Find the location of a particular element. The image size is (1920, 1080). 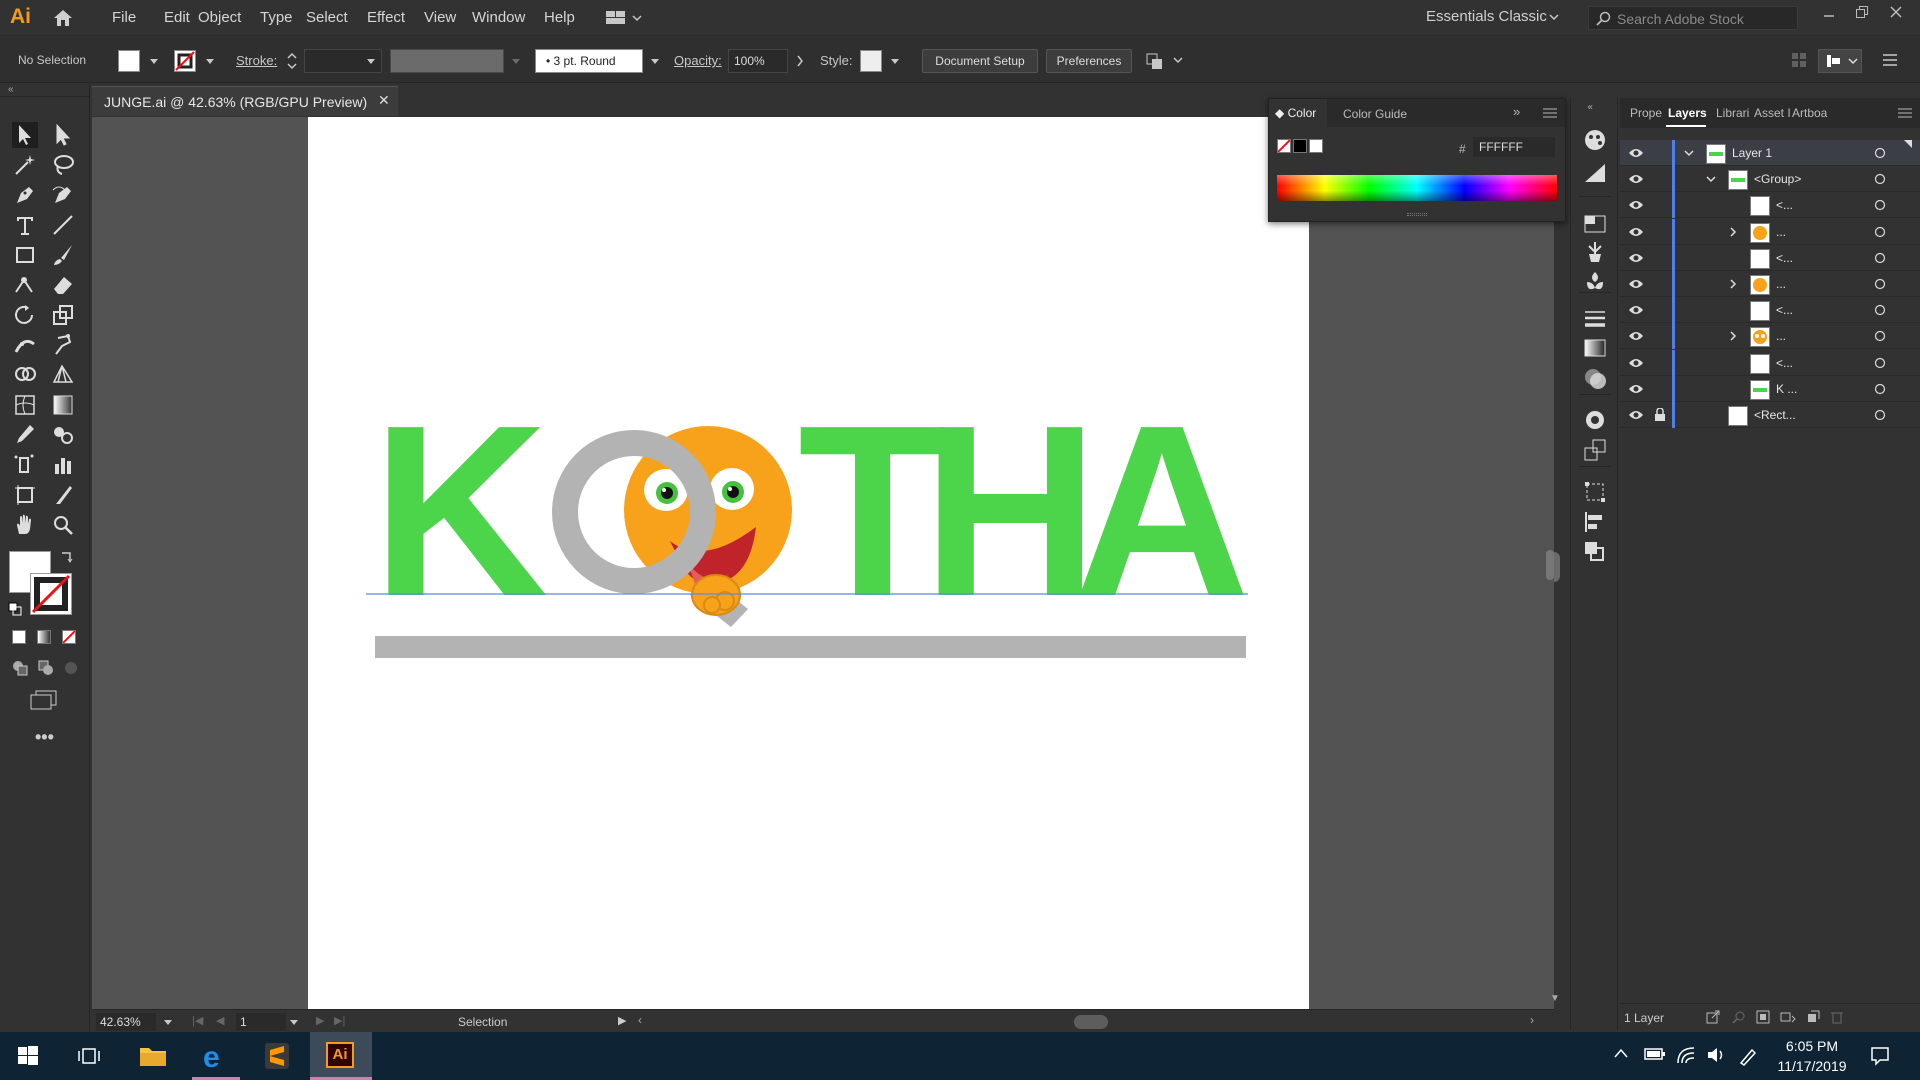

hex-input: FFFFFF is located at coordinates (1514, 147).